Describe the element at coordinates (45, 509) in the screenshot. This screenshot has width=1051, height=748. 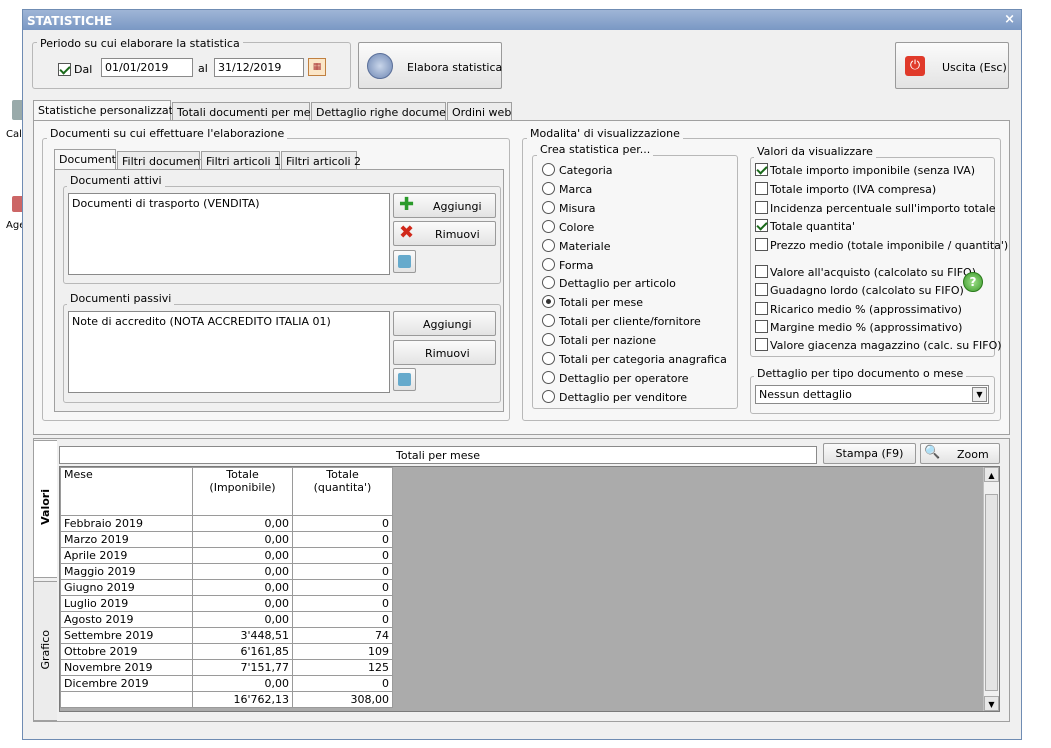
I see `tab-valori: Valori` at that location.